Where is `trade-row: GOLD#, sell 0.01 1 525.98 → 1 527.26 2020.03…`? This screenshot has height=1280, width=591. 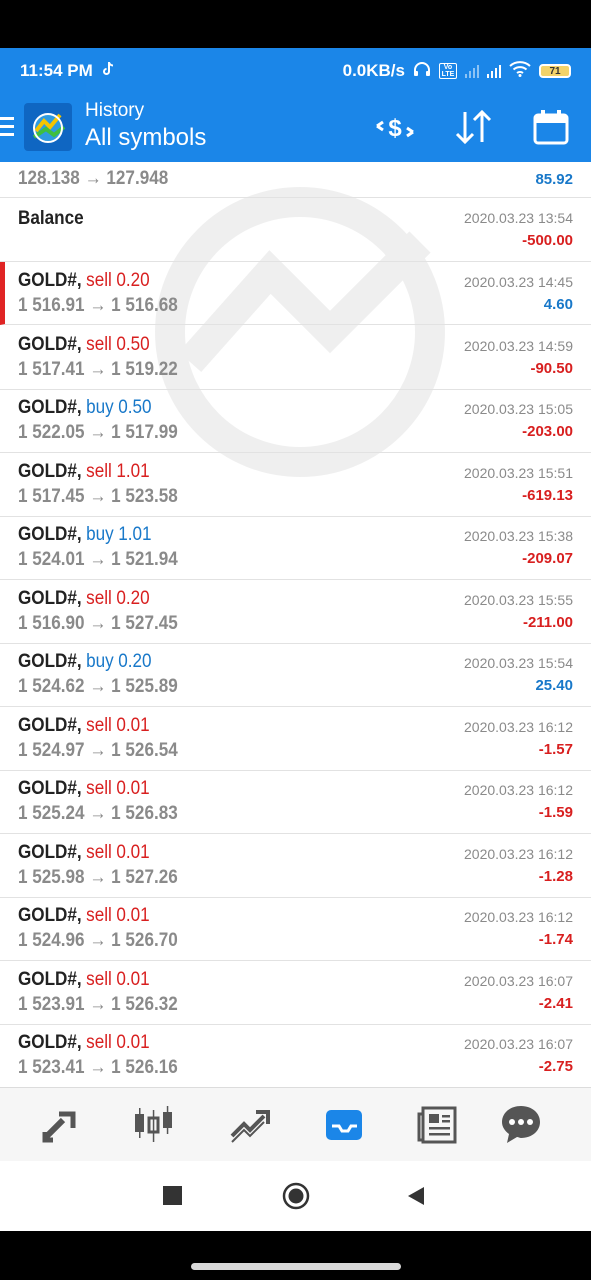 trade-row: GOLD#, sell 0.01 1 525.98 → 1 527.26 2020.03… is located at coordinates (295, 866).